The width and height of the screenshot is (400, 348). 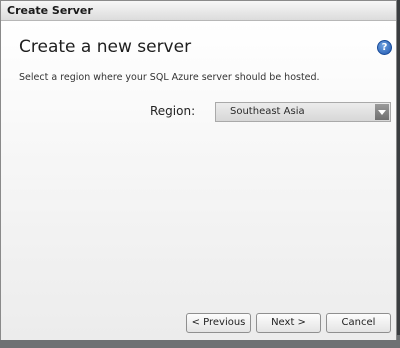 I want to click on help-icon: ?, so click(x=384, y=47).